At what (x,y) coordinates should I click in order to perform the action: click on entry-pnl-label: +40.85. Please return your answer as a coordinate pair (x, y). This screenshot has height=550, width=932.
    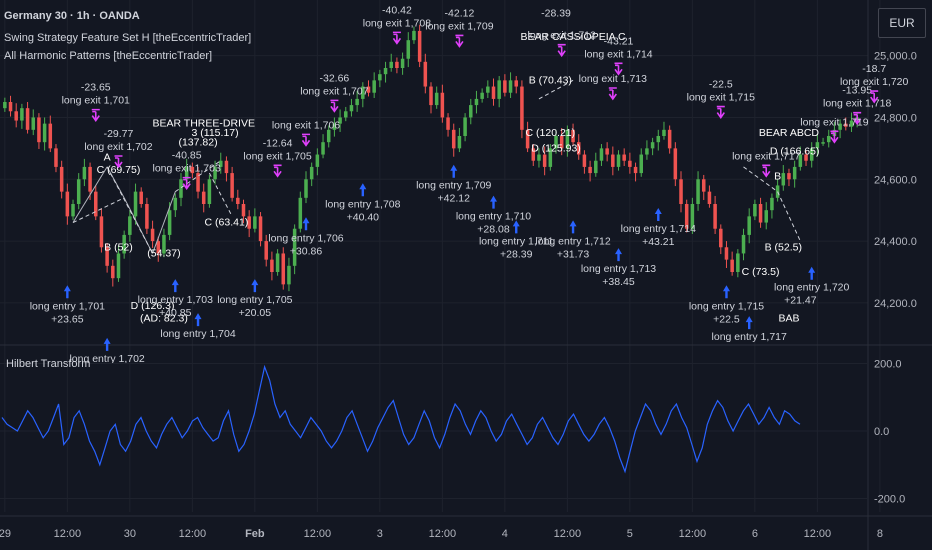
    Looking at the image, I should click on (175, 313).